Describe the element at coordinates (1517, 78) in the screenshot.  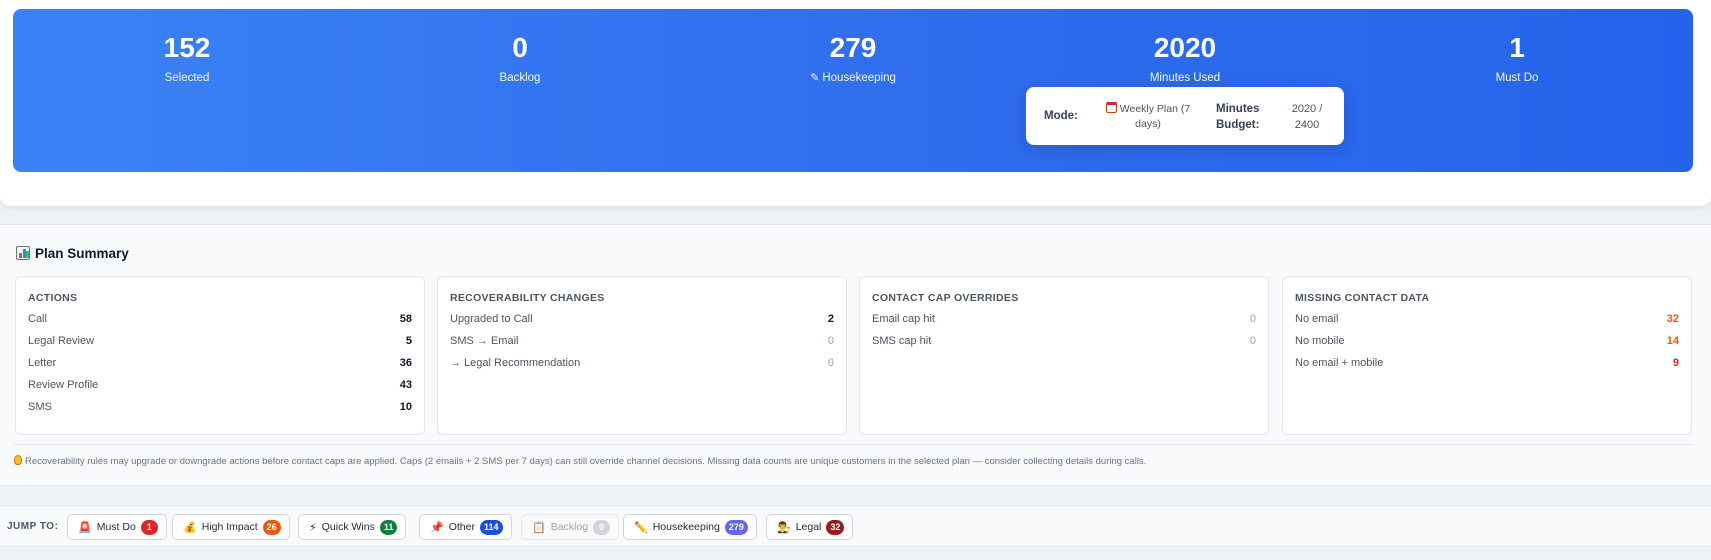
I see `stat-label: Must Do` at that location.